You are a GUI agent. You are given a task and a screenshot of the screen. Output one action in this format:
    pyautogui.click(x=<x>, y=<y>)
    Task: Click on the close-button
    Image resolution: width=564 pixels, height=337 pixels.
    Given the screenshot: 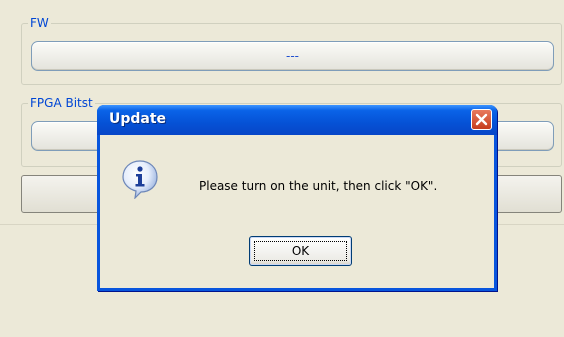 What is the action you would take?
    pyautogui.click(x=481, y=119)
    